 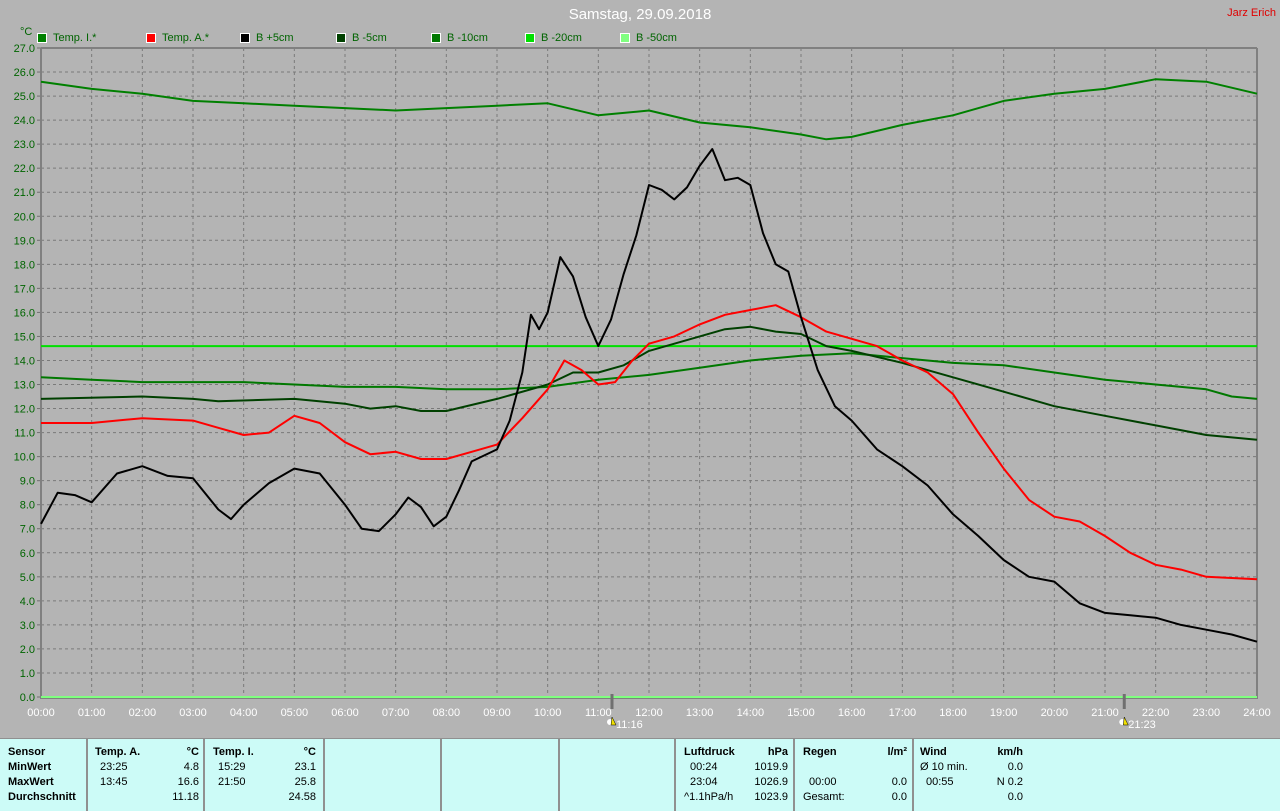 I want to click on temp-a-max: 16.6, so click(x=188, y=782).